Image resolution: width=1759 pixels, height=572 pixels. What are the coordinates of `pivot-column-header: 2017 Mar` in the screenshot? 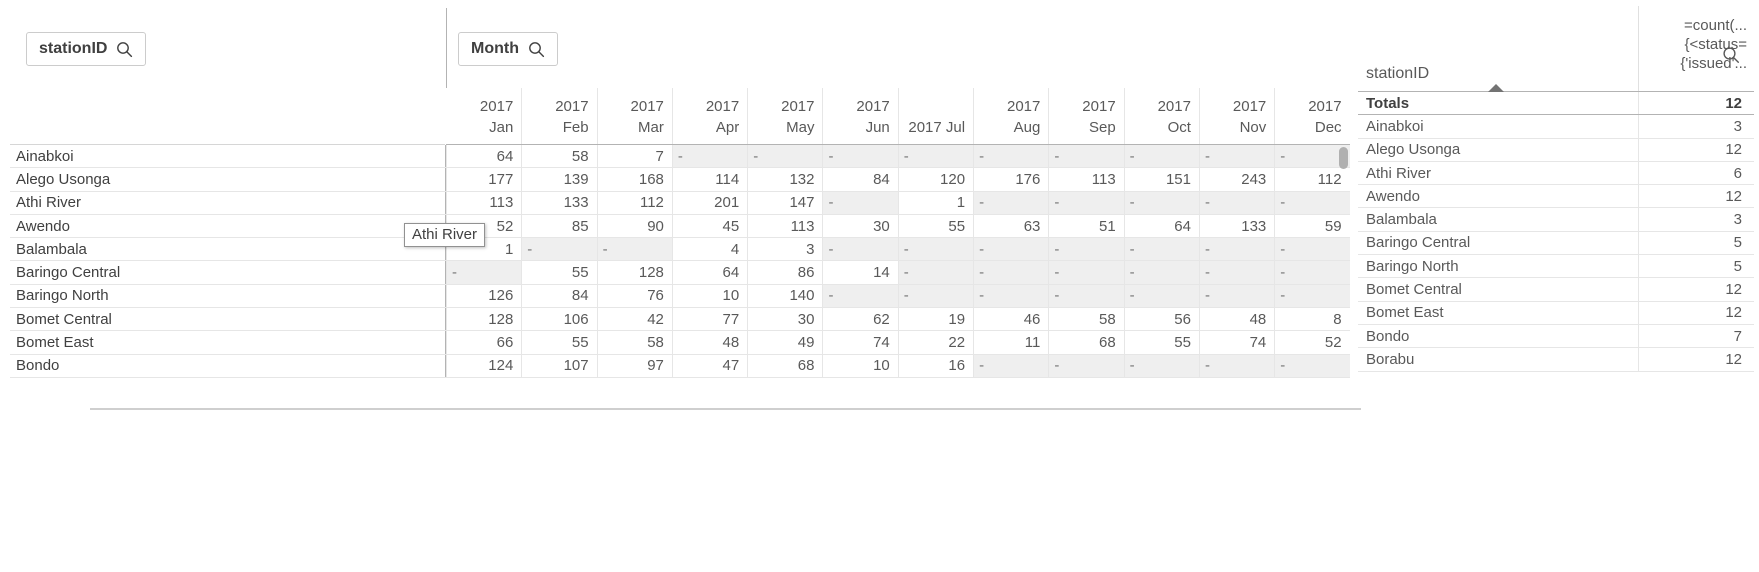 It's located at (634, 116).